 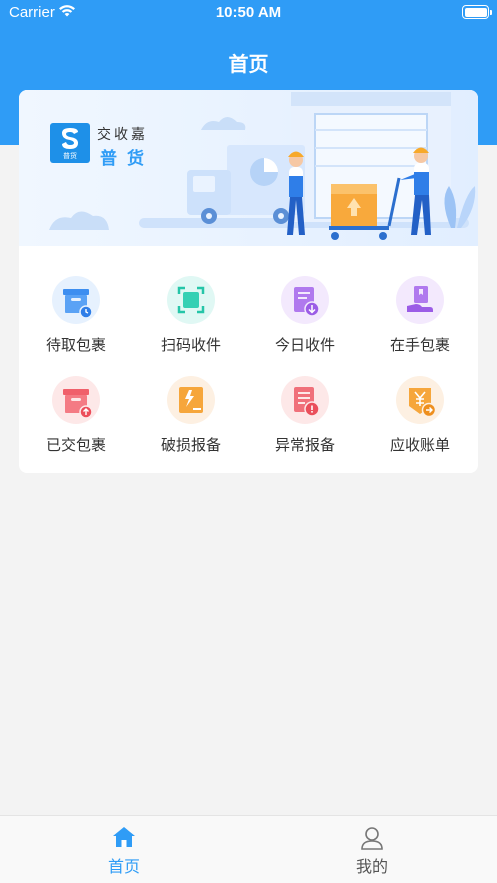 What do you see at coordinates (123, 866) in the screenshot?
I see `tab-label-home: 首页` at bounding box center [123, 866].